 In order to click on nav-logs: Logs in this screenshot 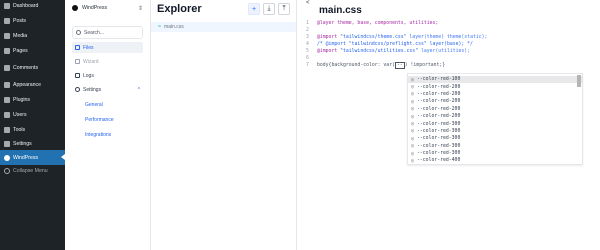, I will do `click(107, 75)`.